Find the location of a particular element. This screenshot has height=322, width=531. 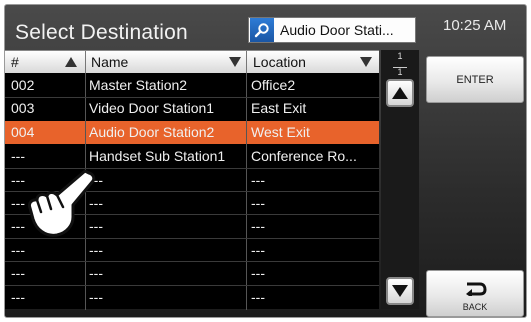

clock: 10:25 AM is located at coordinates (475, 25).